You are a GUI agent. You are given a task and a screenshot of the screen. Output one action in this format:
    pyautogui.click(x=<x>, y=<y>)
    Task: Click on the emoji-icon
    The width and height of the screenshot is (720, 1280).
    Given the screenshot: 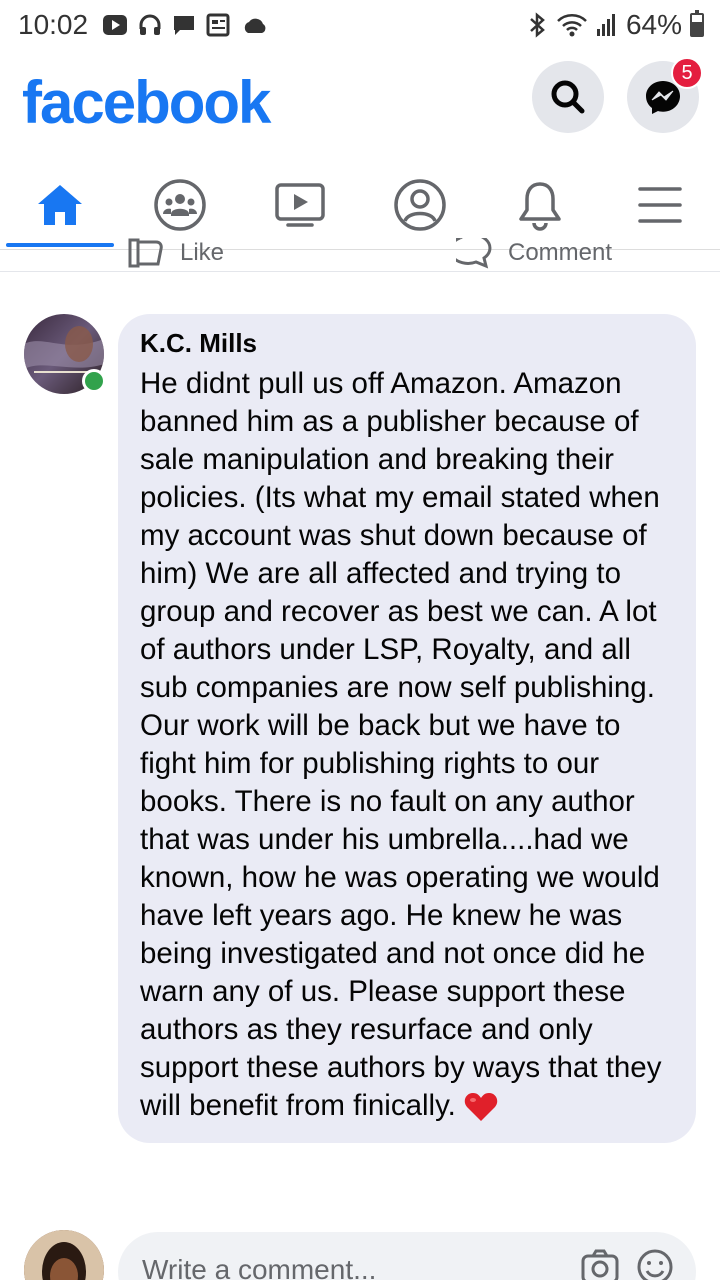 What is the action you would take?
    pyautogui.click(x=655, y=1264)
    